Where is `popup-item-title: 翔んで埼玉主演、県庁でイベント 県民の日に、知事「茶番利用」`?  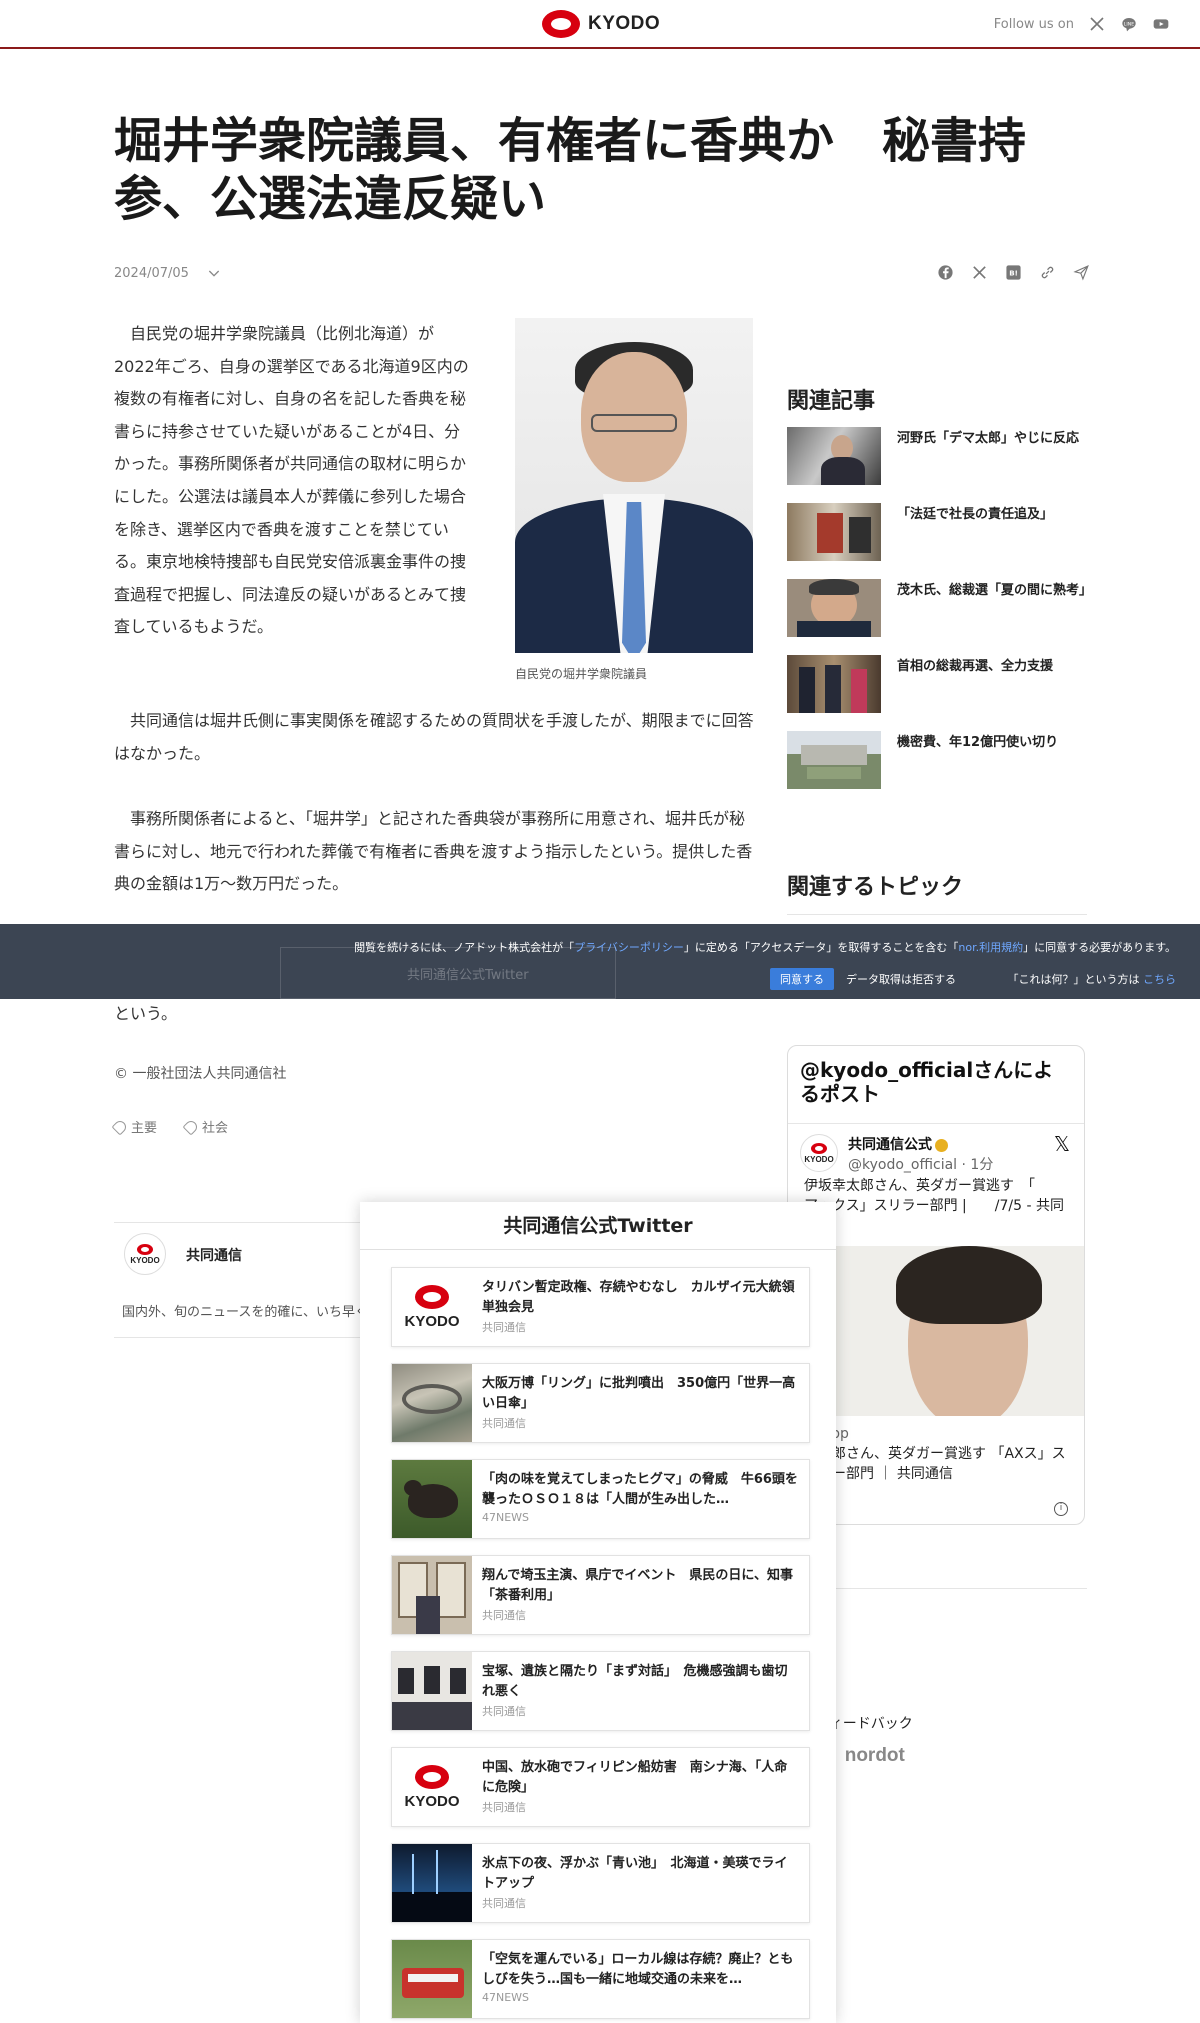
popup-item-title: 翔んで埼玉主演、県庁でイベント 県民の日に、知事「茶番利用」 is located at coordinates (637, 1585).